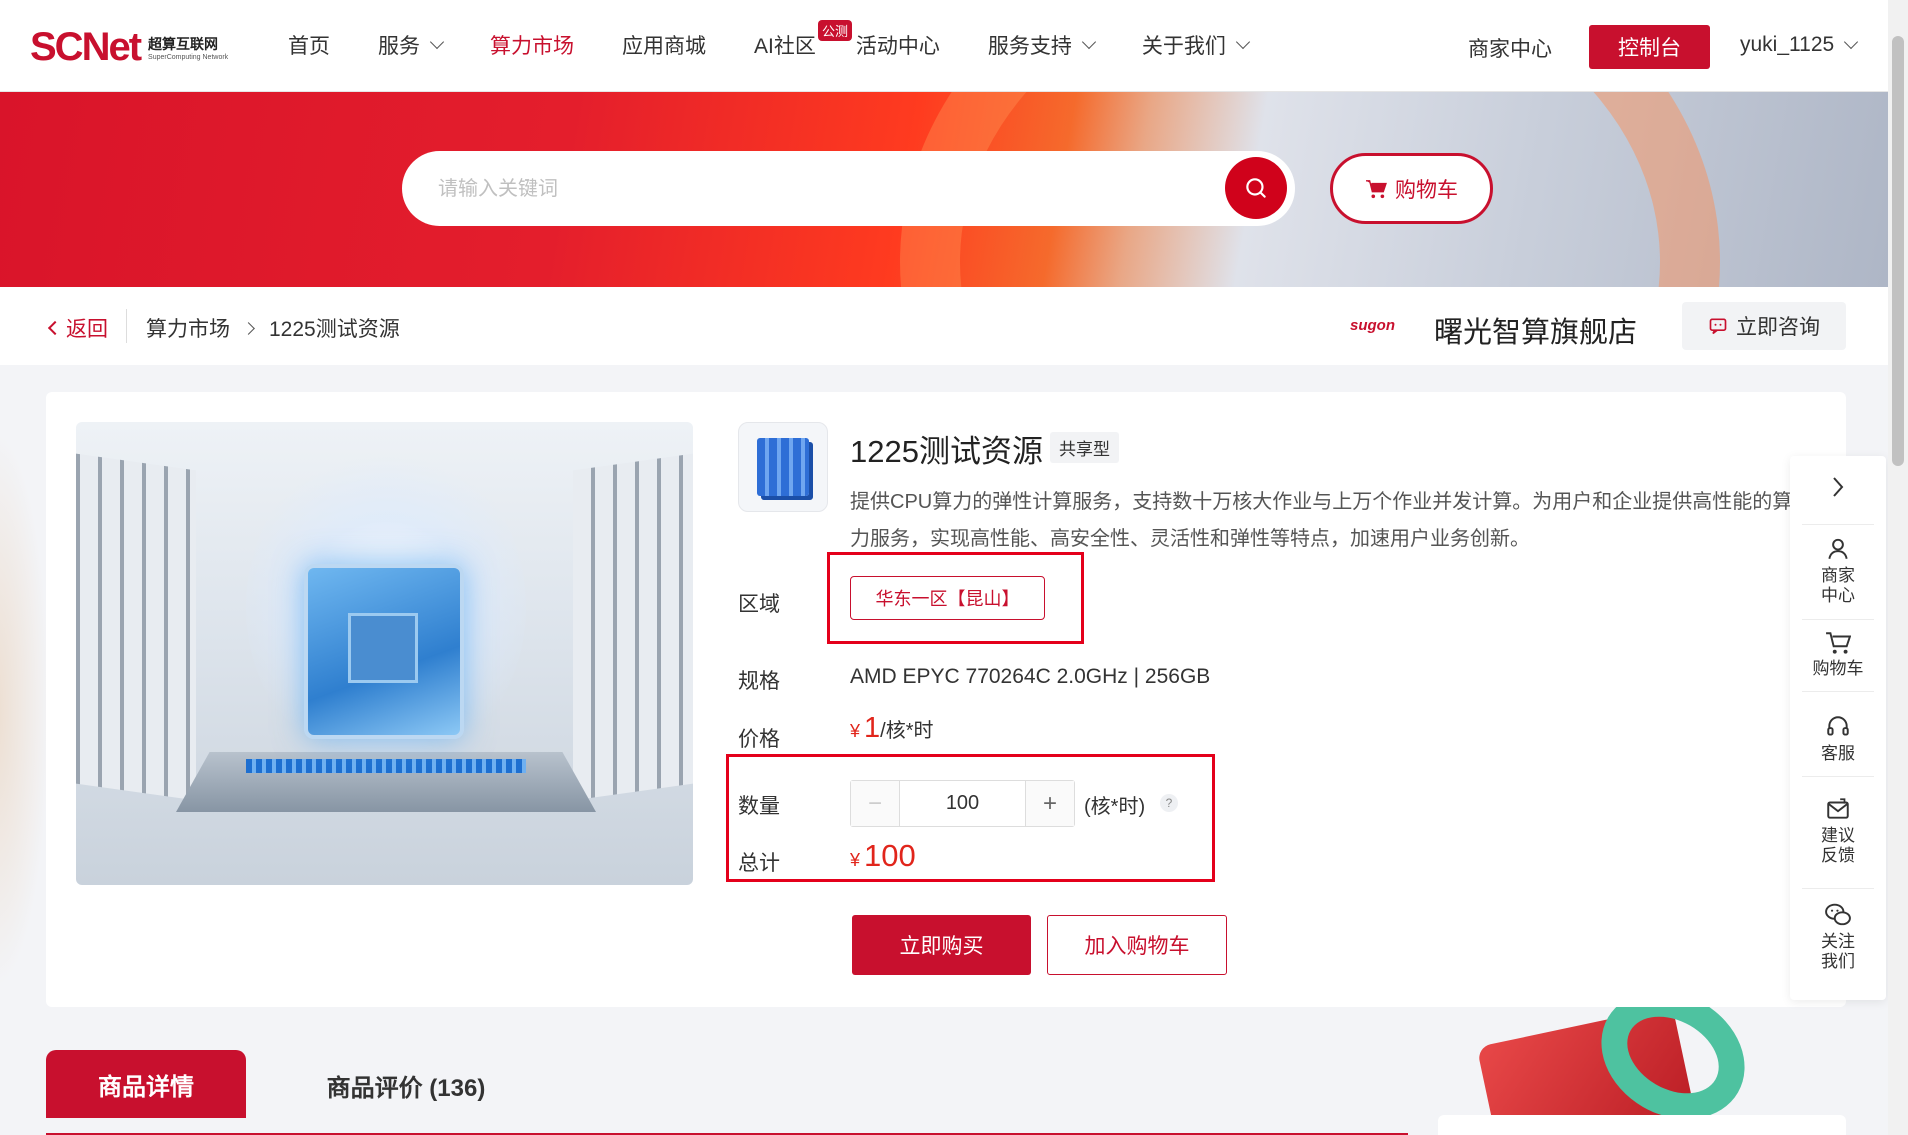 The image size is (1908, 1135). What do you see at coordinates (944, 326) in the screenshot?
I see `breadcrumb-bar: 返回 算力市场 1225测试资源 sugon 曙光智算旗舰店 立即咨询` at bounding box center [944, 326].